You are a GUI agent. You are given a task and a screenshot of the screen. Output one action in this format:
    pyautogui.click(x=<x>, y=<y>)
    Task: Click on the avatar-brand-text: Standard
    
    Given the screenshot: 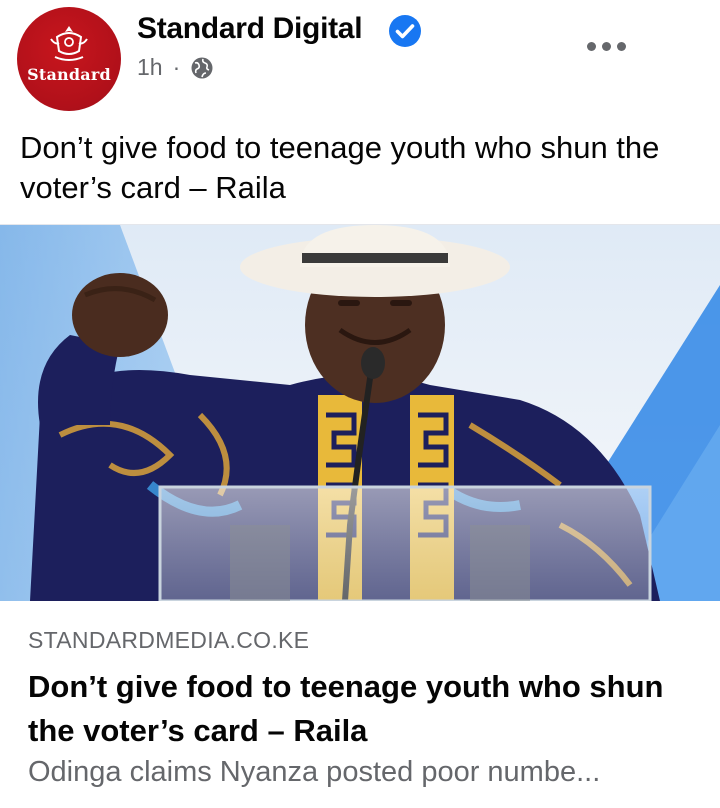 What is the action you would take?
    pyautogui.click(x=69, y=74)
    